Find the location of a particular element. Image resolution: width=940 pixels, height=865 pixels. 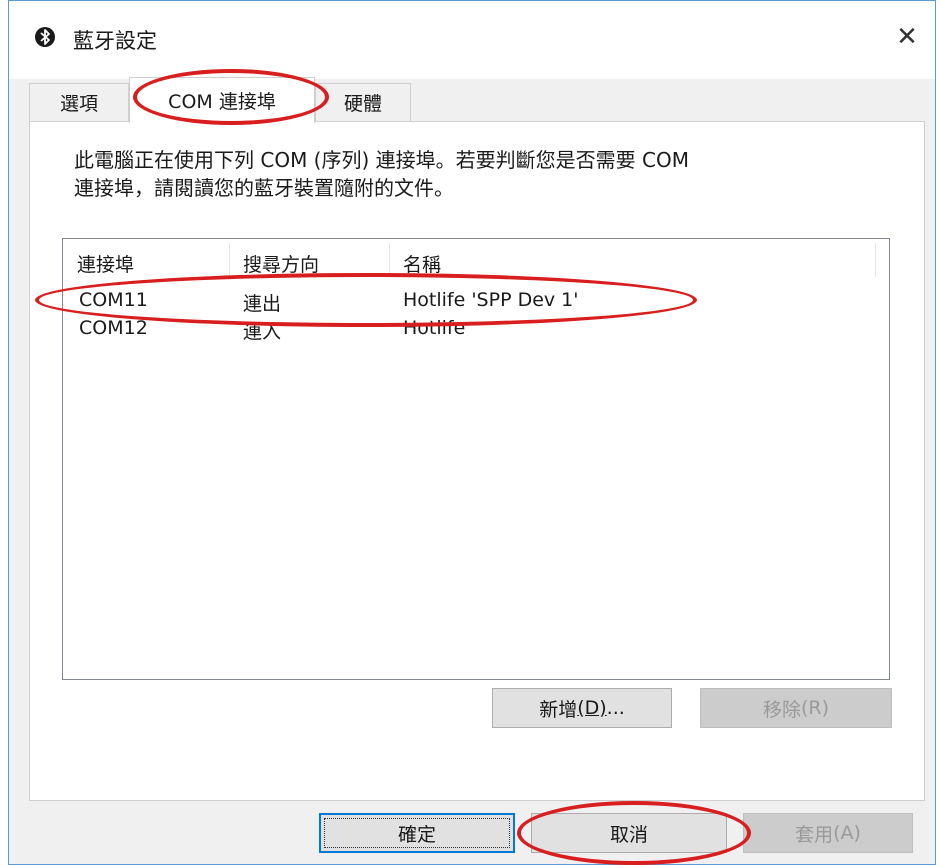

remove-port-mnemonic: (R) is located at coordinates (815, 708).